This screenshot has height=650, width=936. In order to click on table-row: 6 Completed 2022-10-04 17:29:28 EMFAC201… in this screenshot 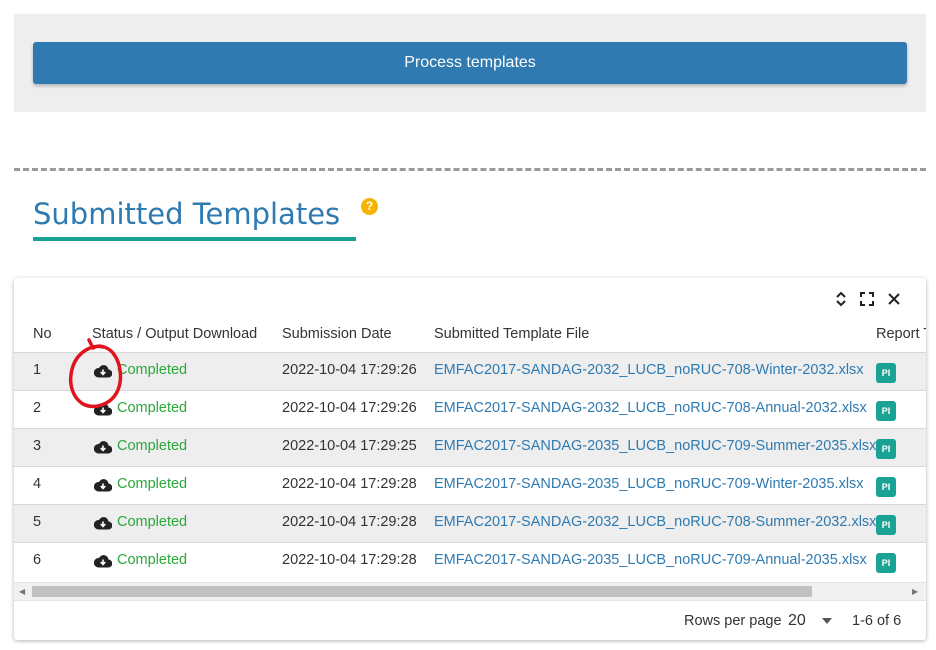, I will do `click(470, 561)`.